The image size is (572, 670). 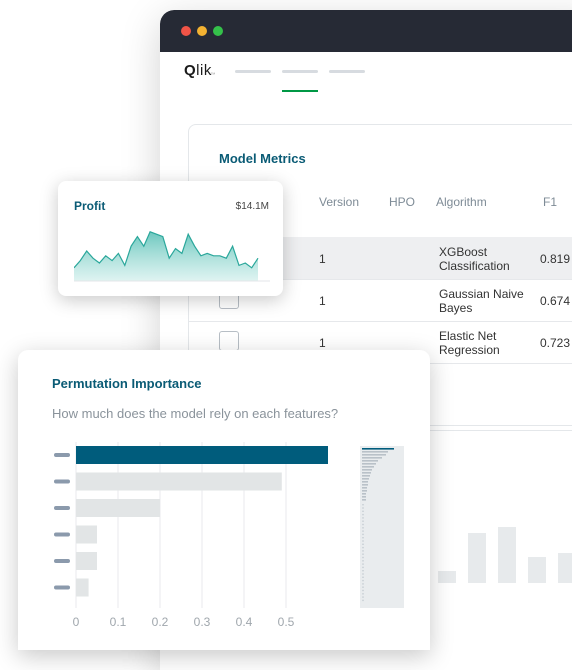 What do you see at coordinates (474, 259) in the screenshot?
I see `algorithm-cell: XGBoost Classification` at bounding box center [474, 259].